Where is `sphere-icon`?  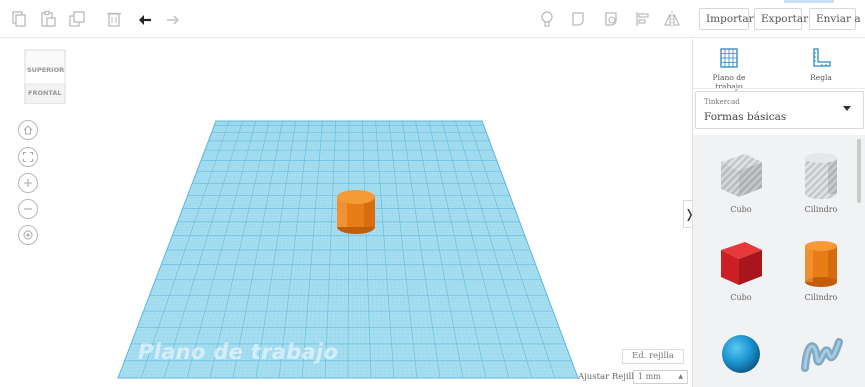
sphere-icon is located at coordinates (741, 354).